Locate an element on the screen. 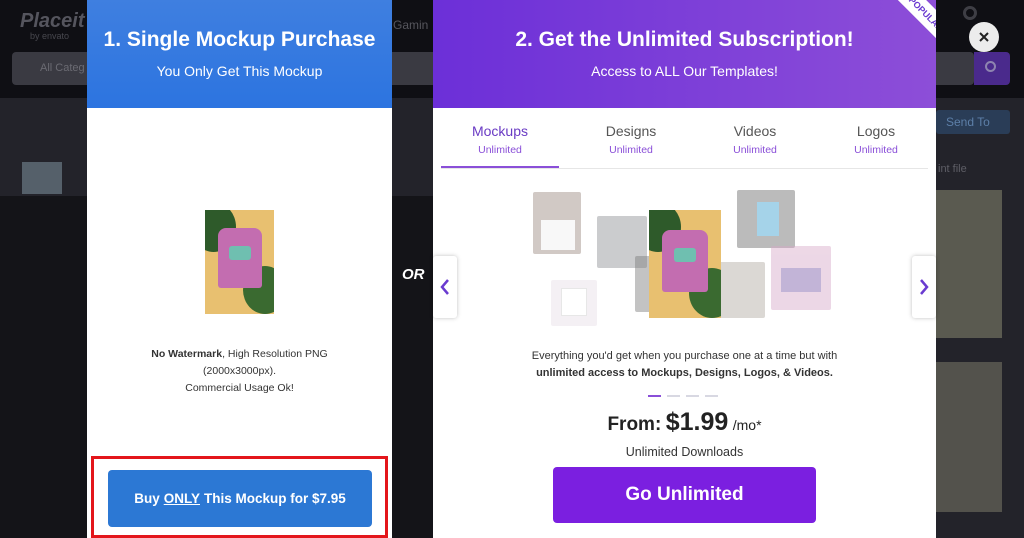 This screenshot has height=538, width=1024. tab-mockups: Mockups Unlimited is located at coordinates (500, 143).